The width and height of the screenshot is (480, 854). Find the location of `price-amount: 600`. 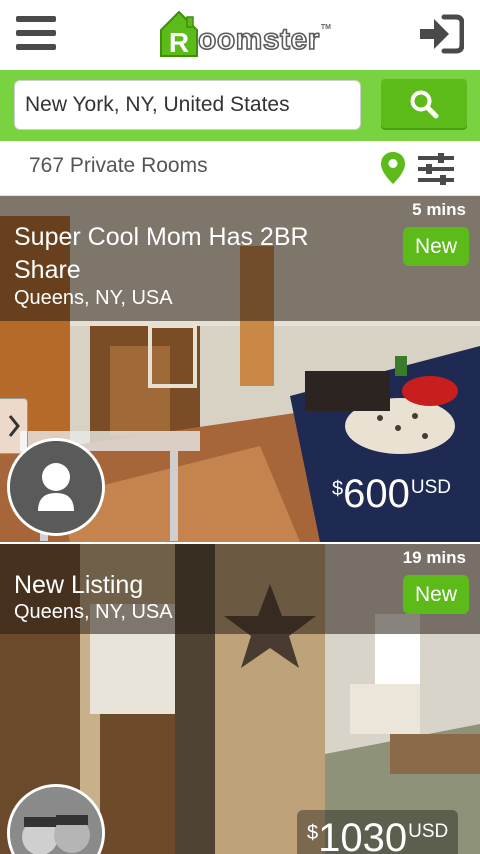

price-amount: 600 is located at coordinates (376, 494).